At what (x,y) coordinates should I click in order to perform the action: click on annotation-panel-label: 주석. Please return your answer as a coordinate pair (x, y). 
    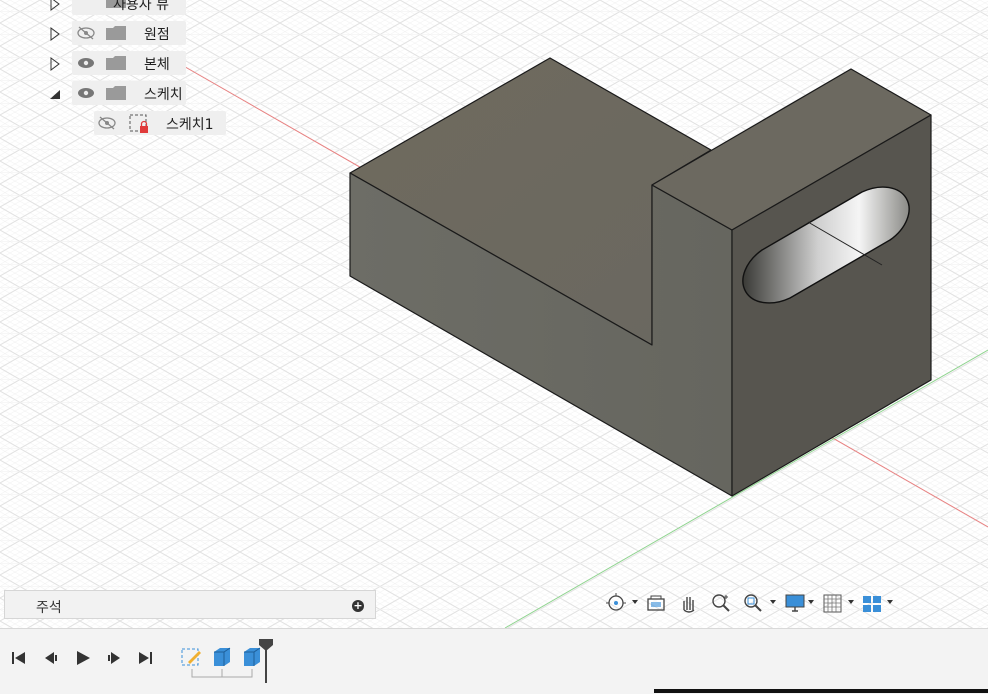
    Looking at the image, I should click on (49, 608).